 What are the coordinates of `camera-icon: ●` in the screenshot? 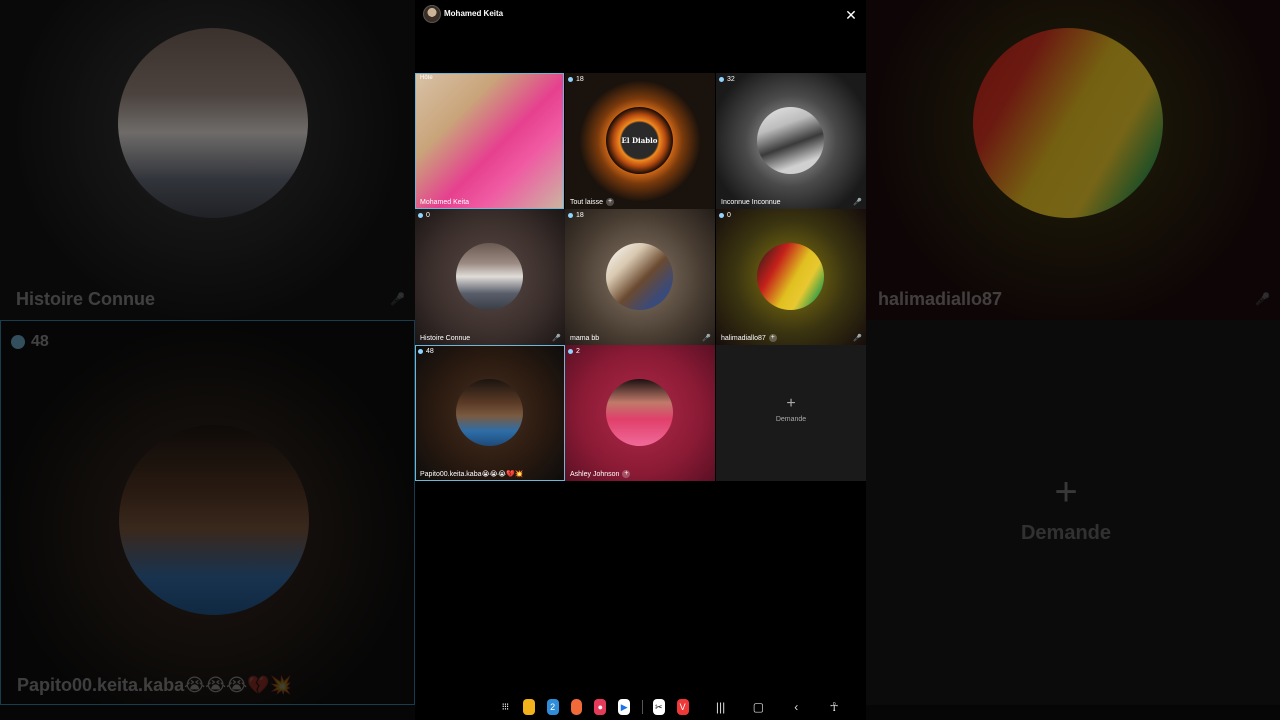 It's located at (600, 707).